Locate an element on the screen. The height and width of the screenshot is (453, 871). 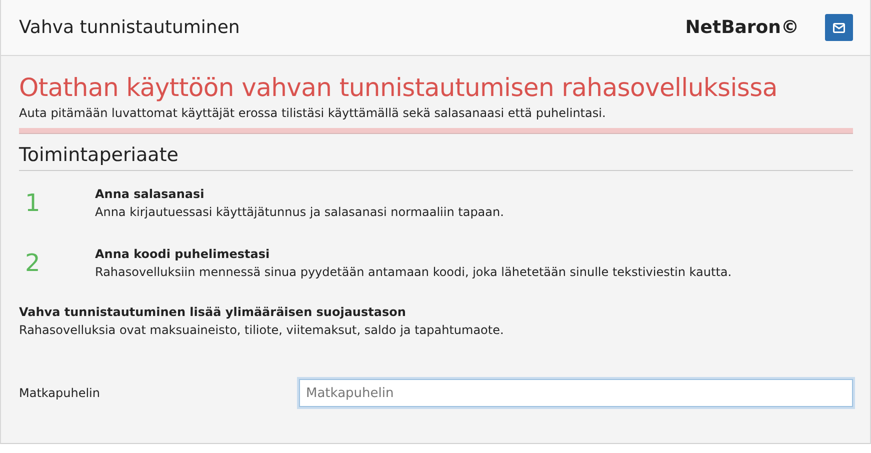
step-description: Anna kirjautuessasi käyttäjätunnus ja salasanasi normaaliin tapaan. is located at coordinates (299, 212).